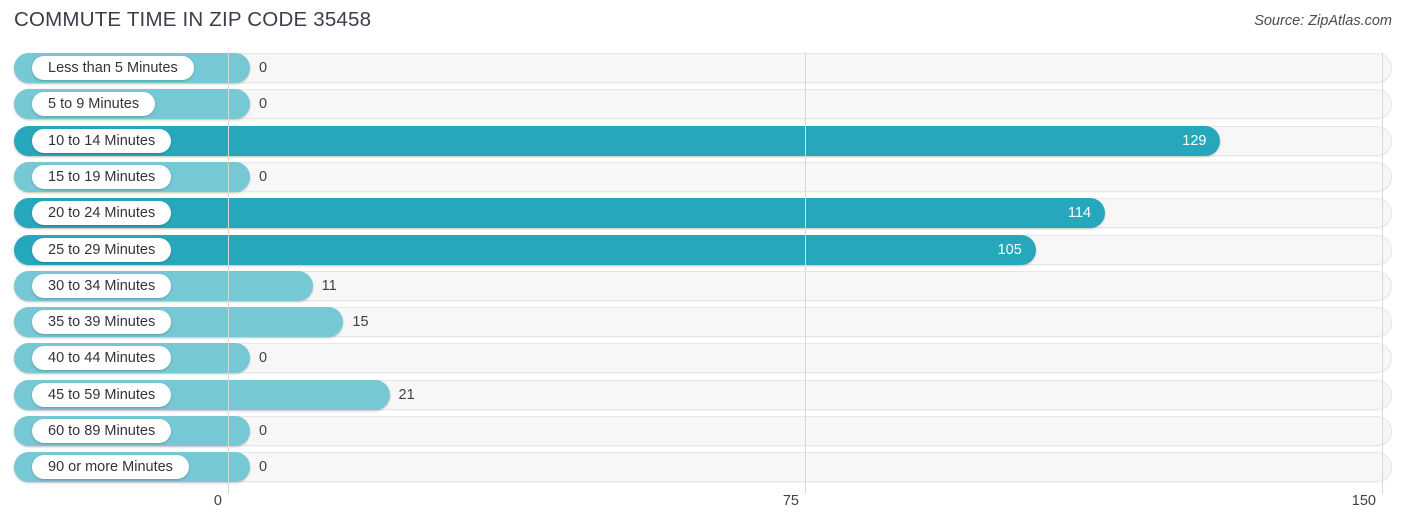 This screenshot has height=523, width=1406. What do you see at coordinates (102, 249) in the screenshot?
I see `bar-label: 25 to 29 Minutes` at bounding box center [102, 249].